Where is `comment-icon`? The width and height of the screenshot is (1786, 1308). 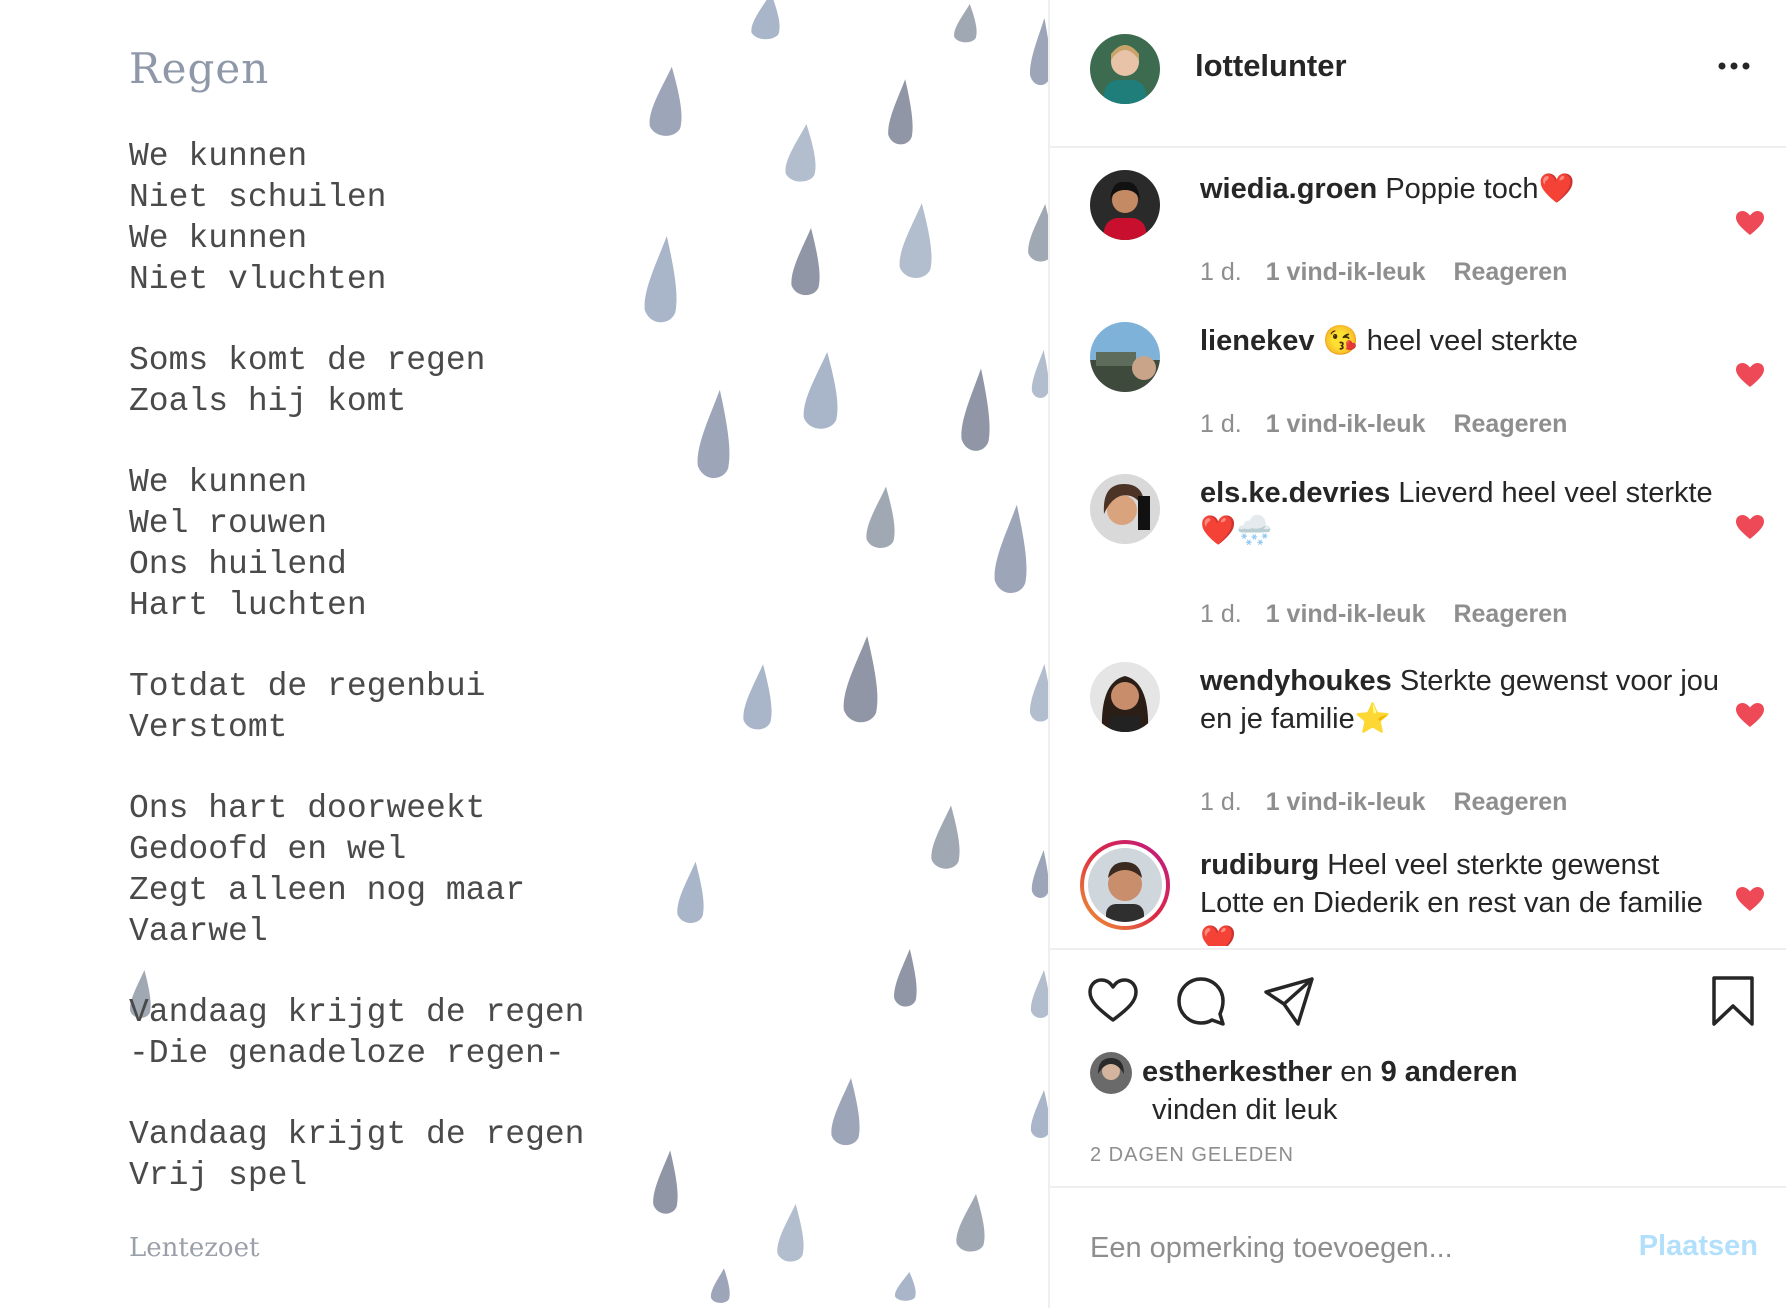
comment-icon is located at coordinates (1201, 1001).